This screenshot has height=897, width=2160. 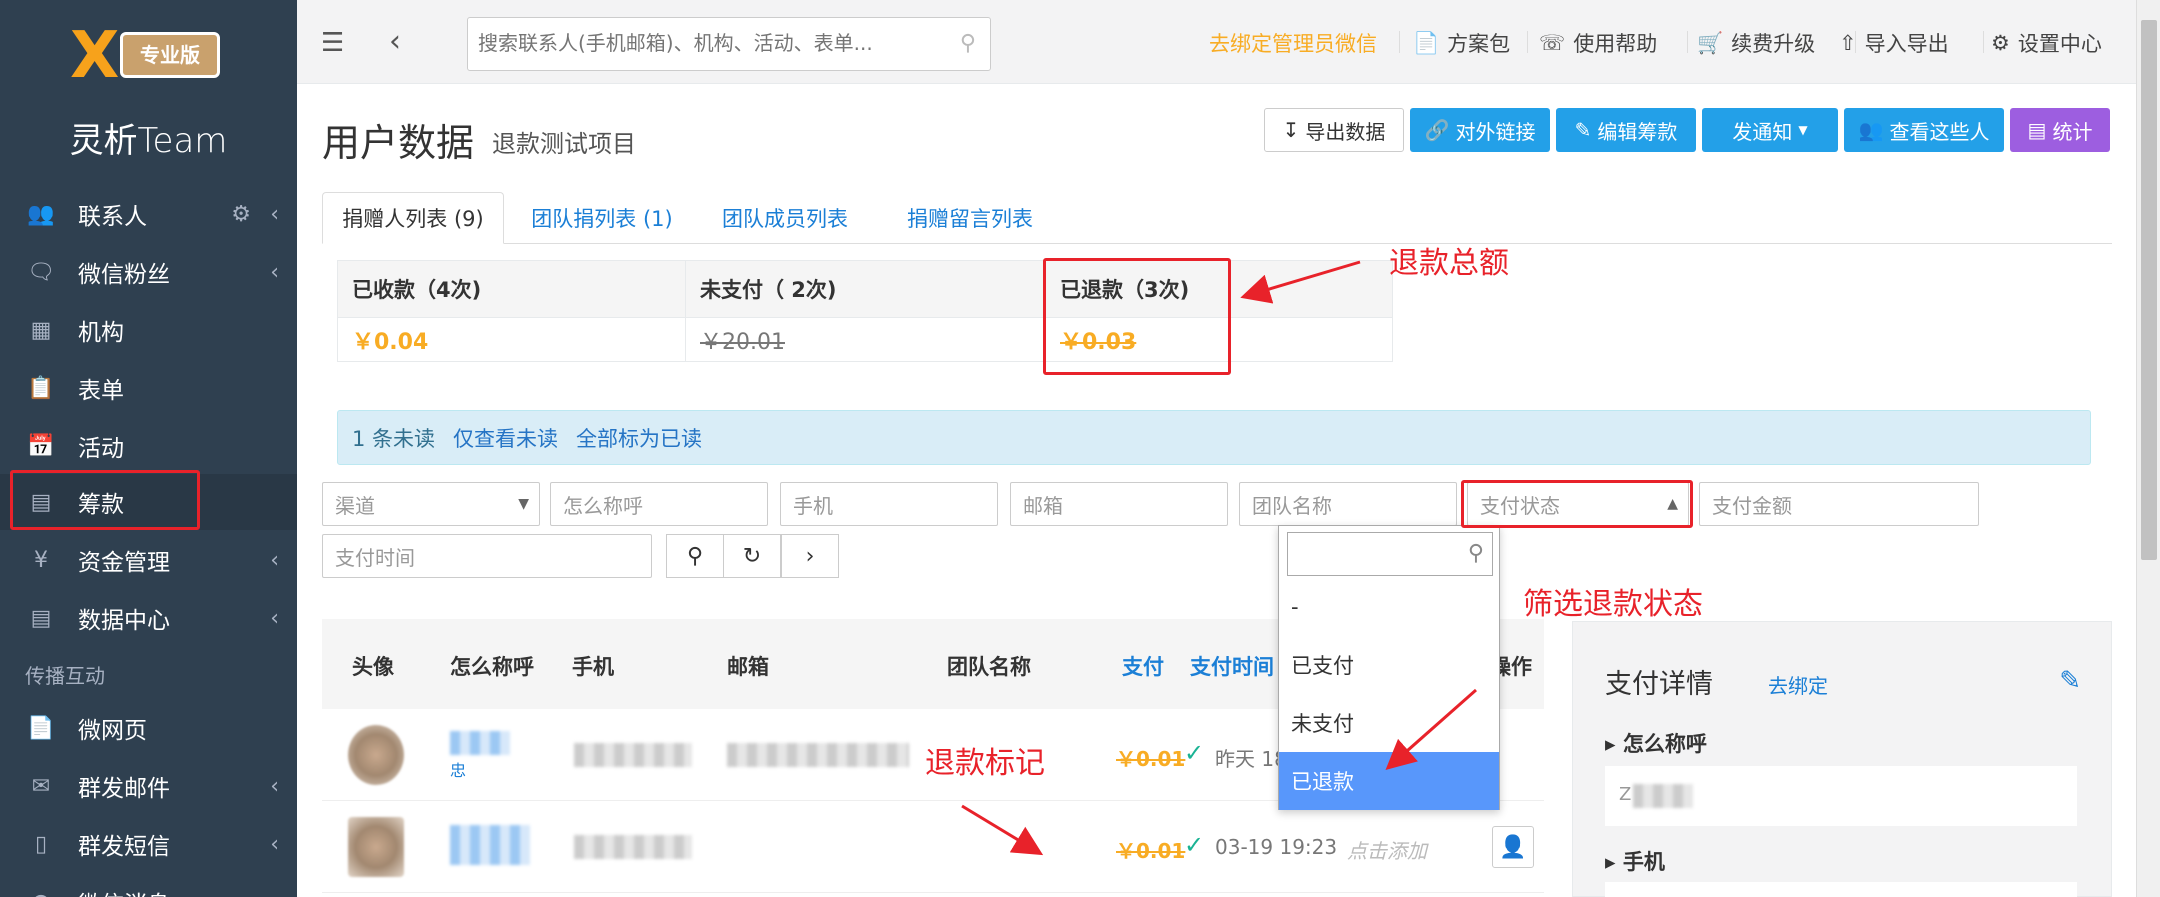 I want to click on edit-fundraise-button: ✎ 编辑筹款, so click(x=1626, y=130).